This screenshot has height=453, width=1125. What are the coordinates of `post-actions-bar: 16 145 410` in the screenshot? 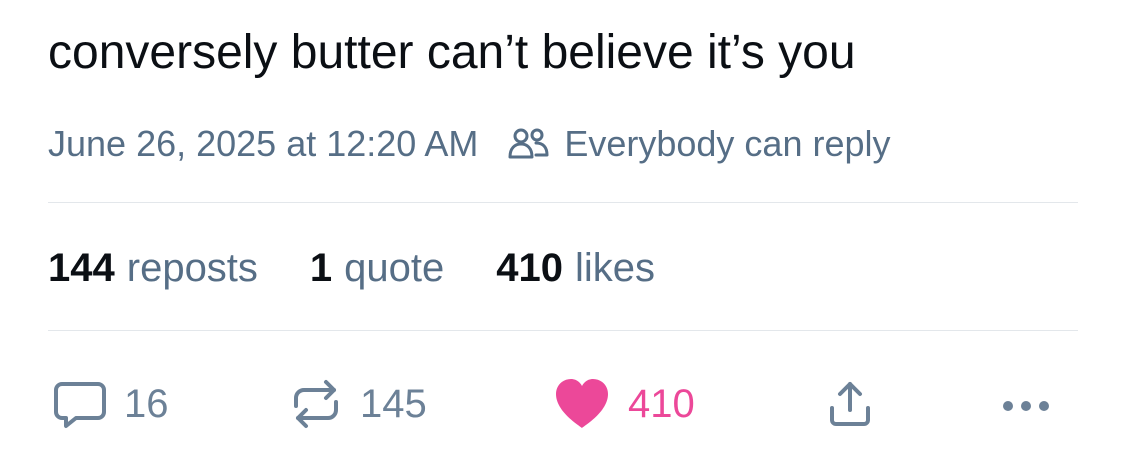 It's located at (562, 404).